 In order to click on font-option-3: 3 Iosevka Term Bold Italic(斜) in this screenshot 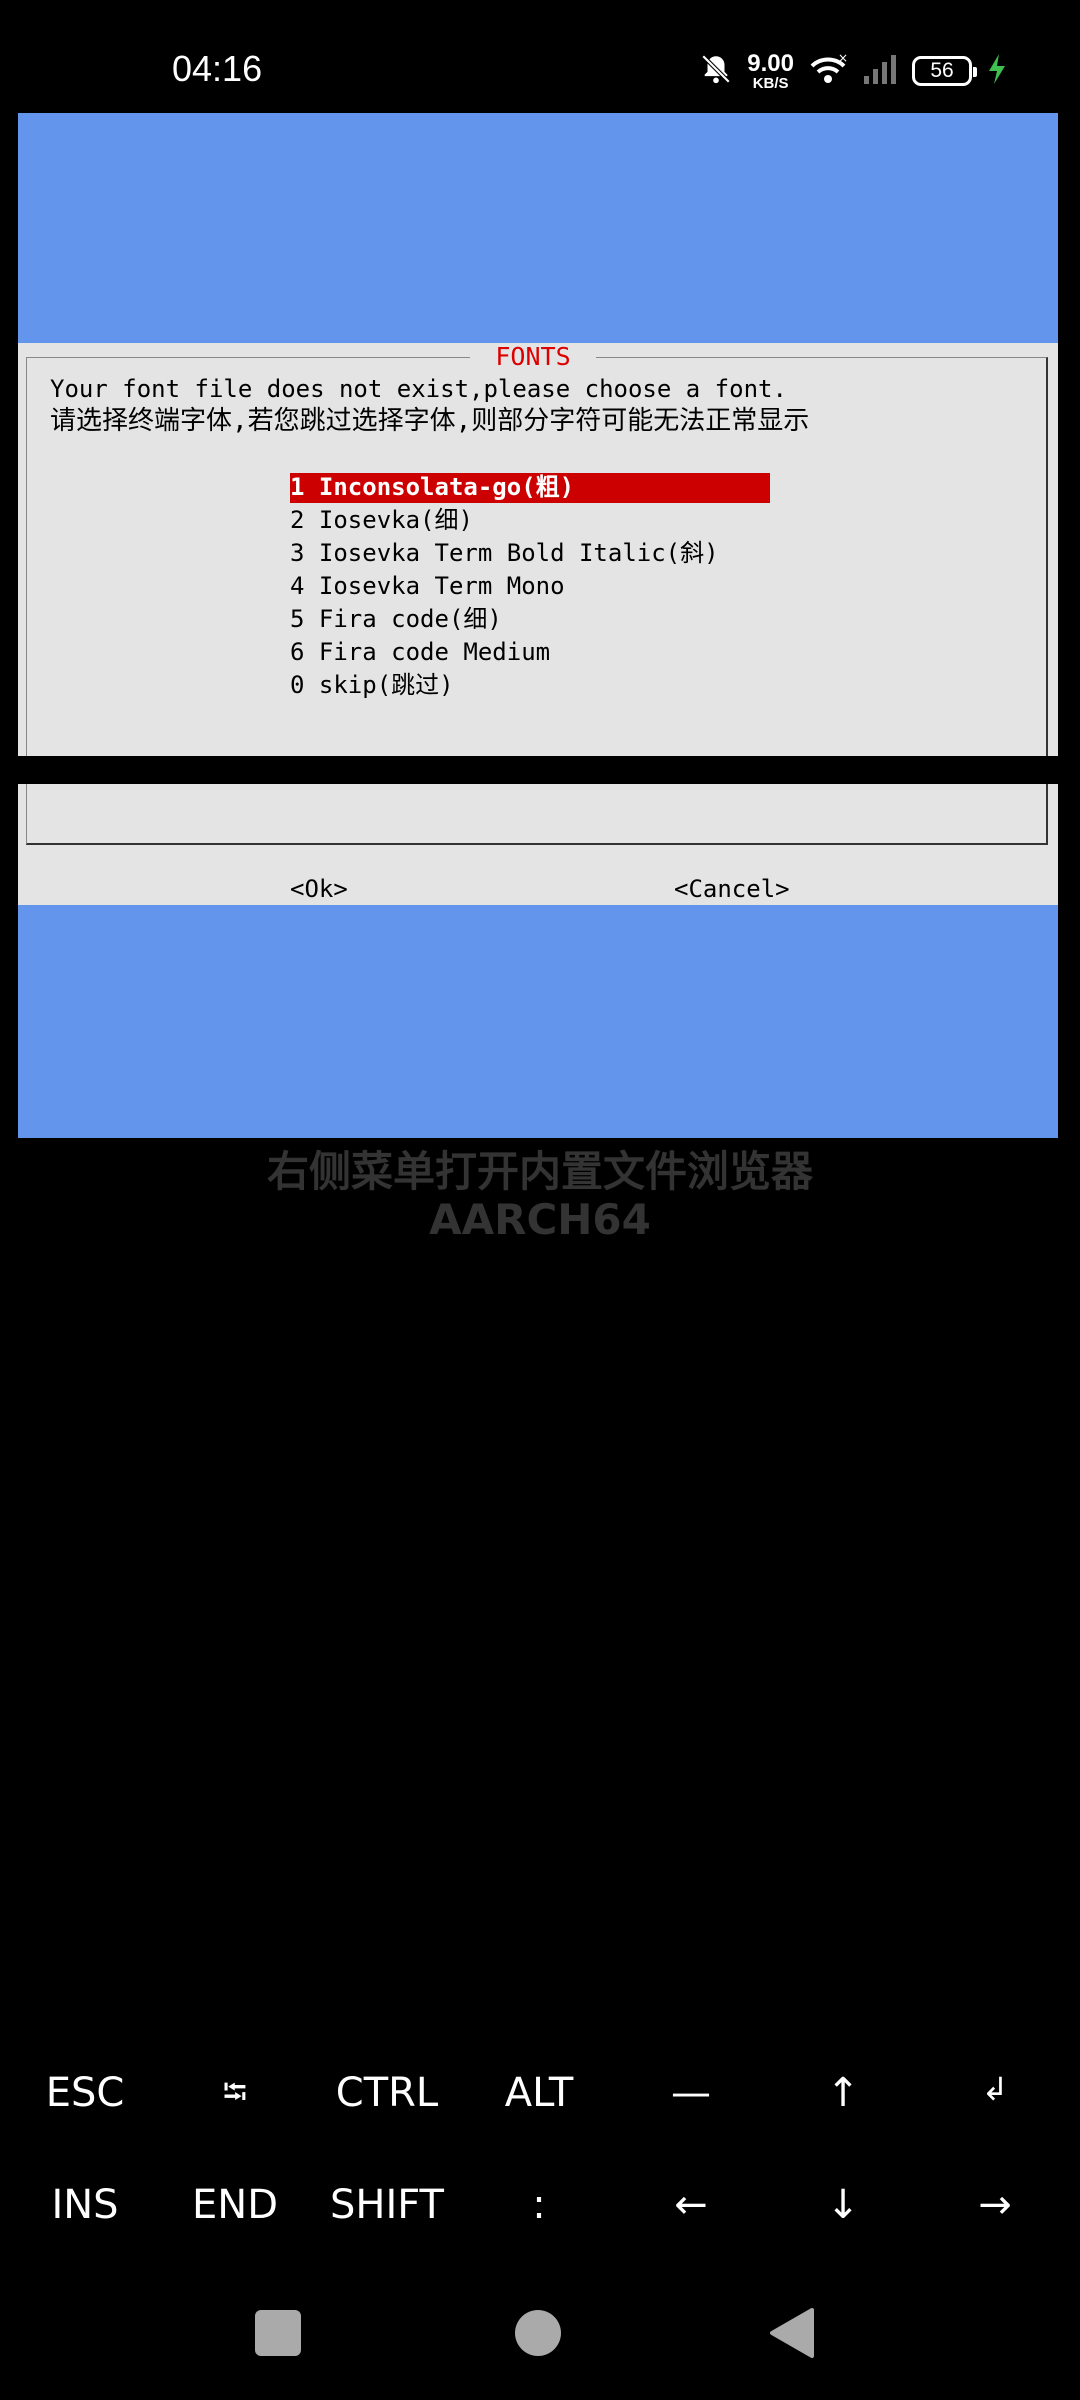, I will do `click(504, 554)`.